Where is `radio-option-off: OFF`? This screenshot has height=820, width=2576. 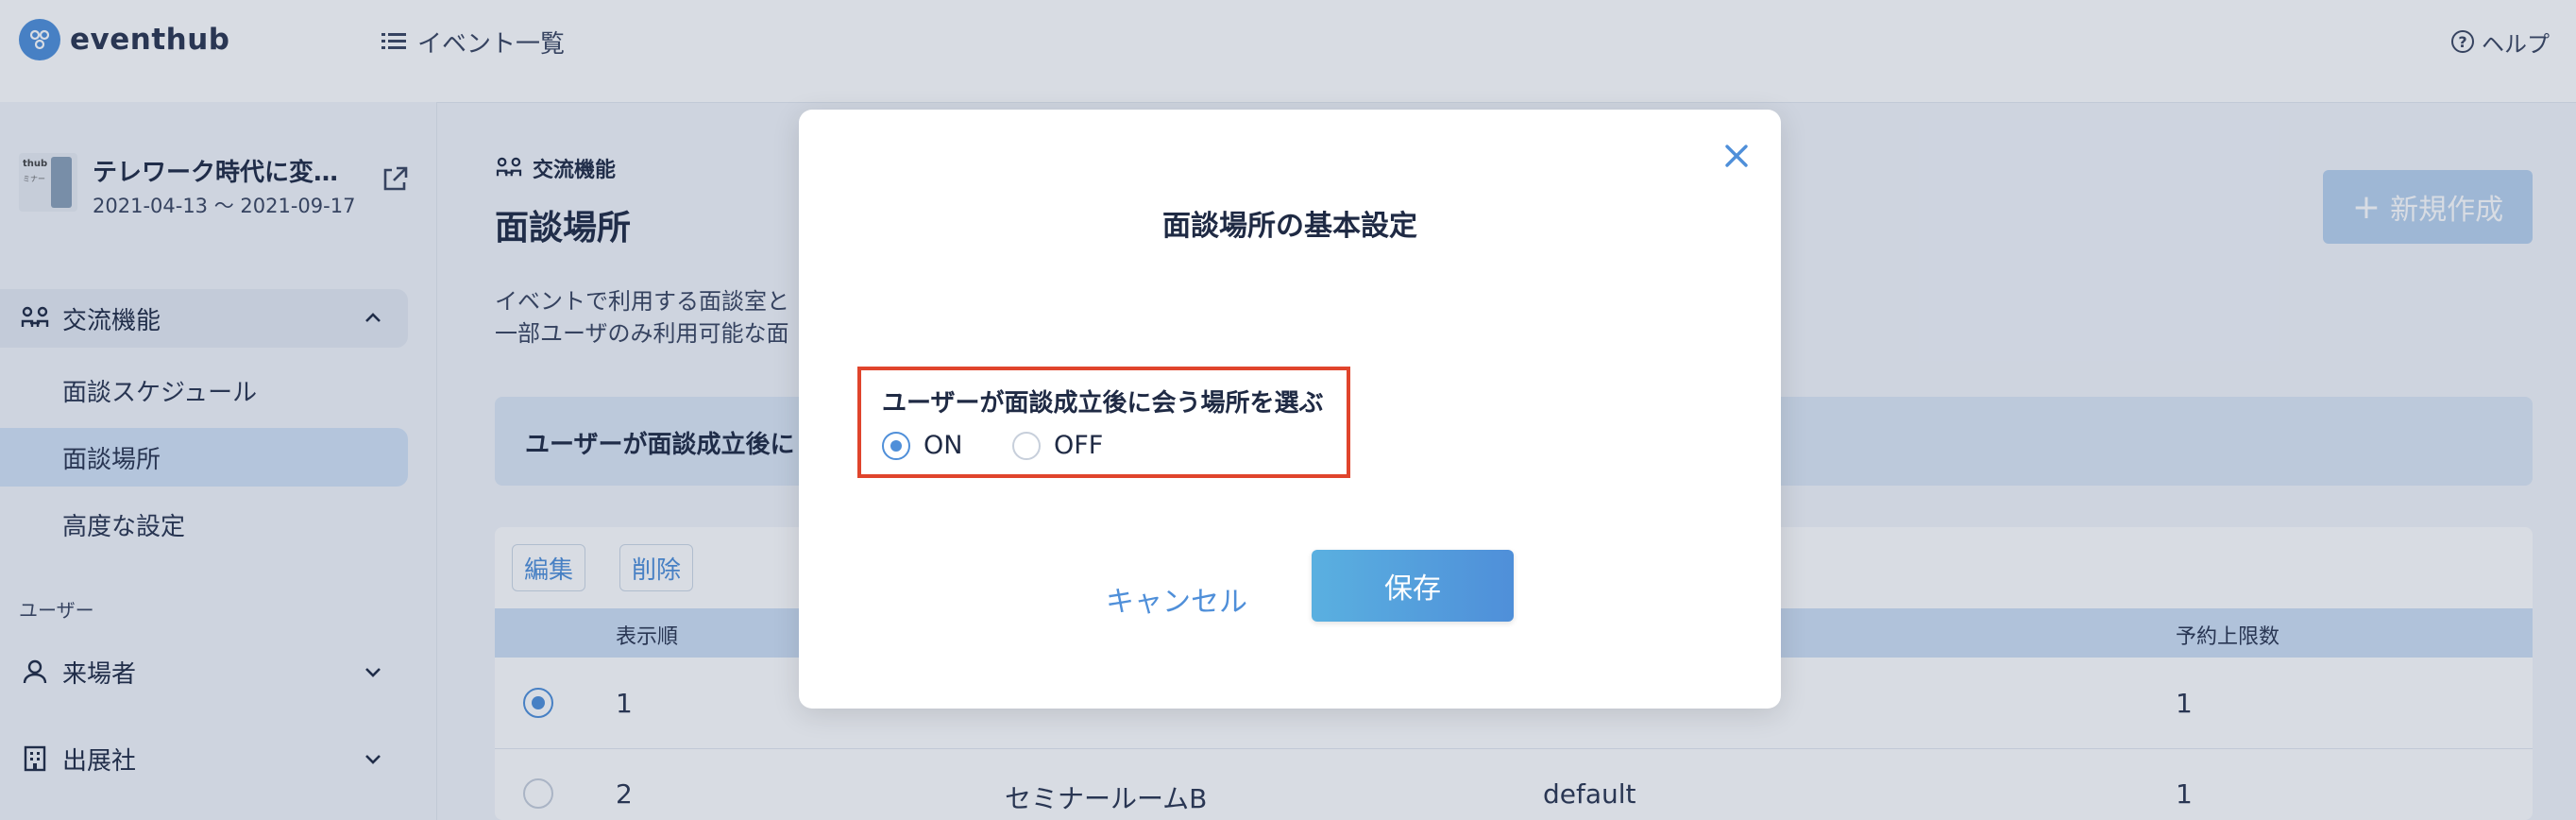 radio-option-off: OFF is located at coordinates (1057, 446).